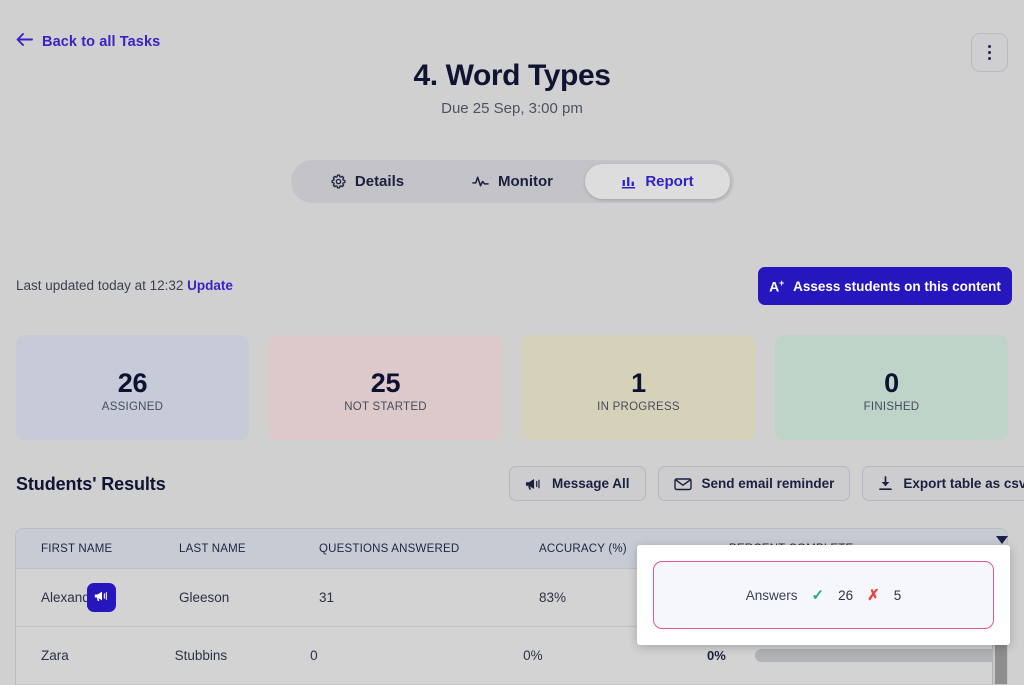 Image resolution: width=1024 pixels, height=685 pixels. What do you see at coordinates (846, 595) in the screenshot?
I see `answers-correct-value: 26` at bounding box center [846, 595].